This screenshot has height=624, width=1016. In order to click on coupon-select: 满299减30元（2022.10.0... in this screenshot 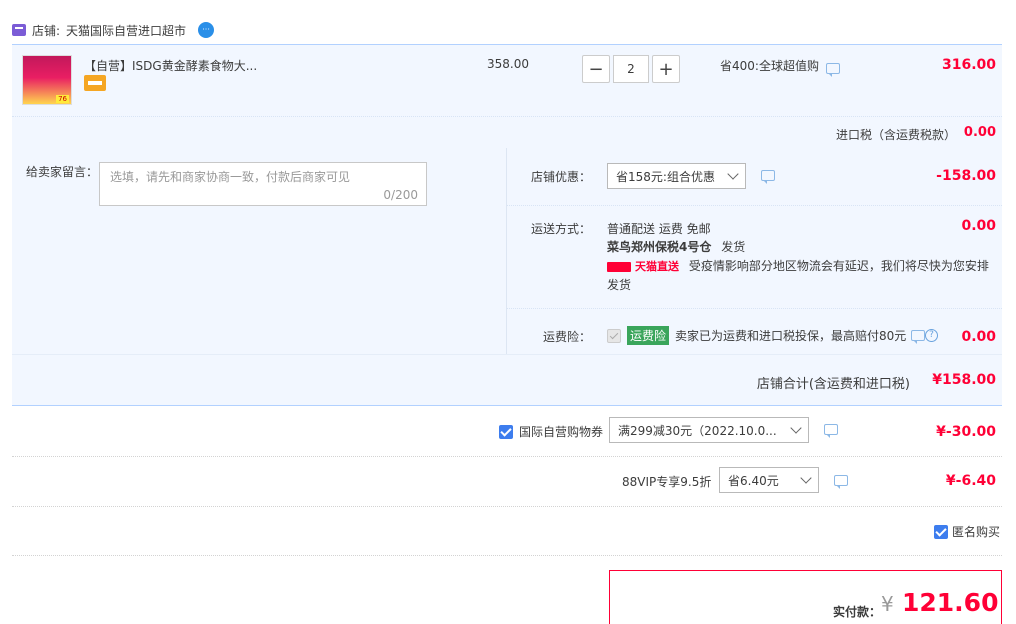, I will do `click(709, 430)`.